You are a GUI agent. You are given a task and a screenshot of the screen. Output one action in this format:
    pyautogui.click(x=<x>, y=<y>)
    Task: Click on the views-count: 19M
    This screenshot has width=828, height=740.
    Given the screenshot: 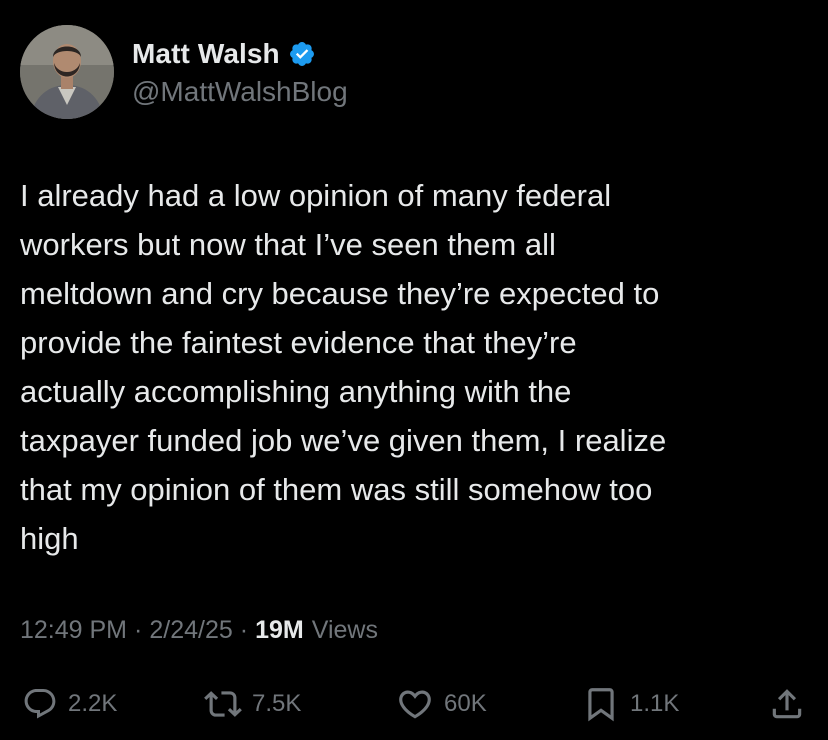 What is the action you would take?
    pyautogui.click(x=279, y=630)
    